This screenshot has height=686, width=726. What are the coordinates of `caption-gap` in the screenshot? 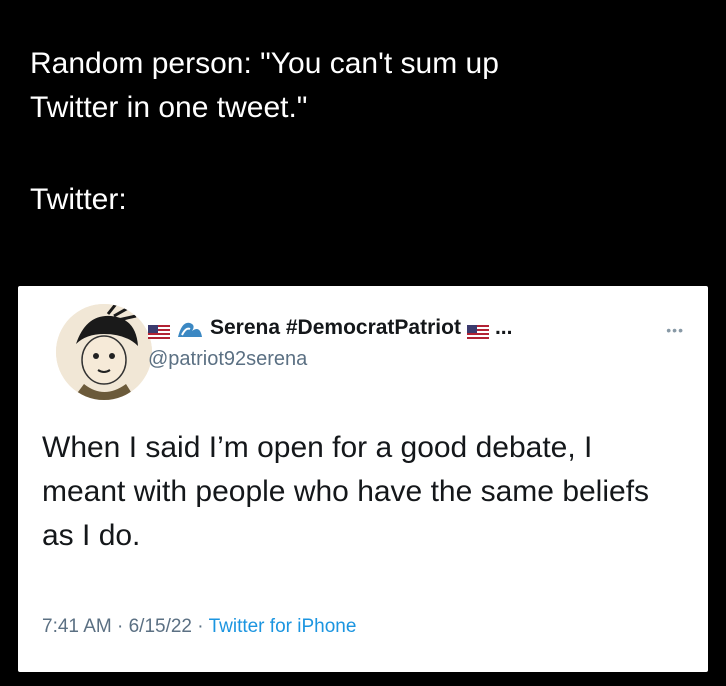 It's located at (370, 154).